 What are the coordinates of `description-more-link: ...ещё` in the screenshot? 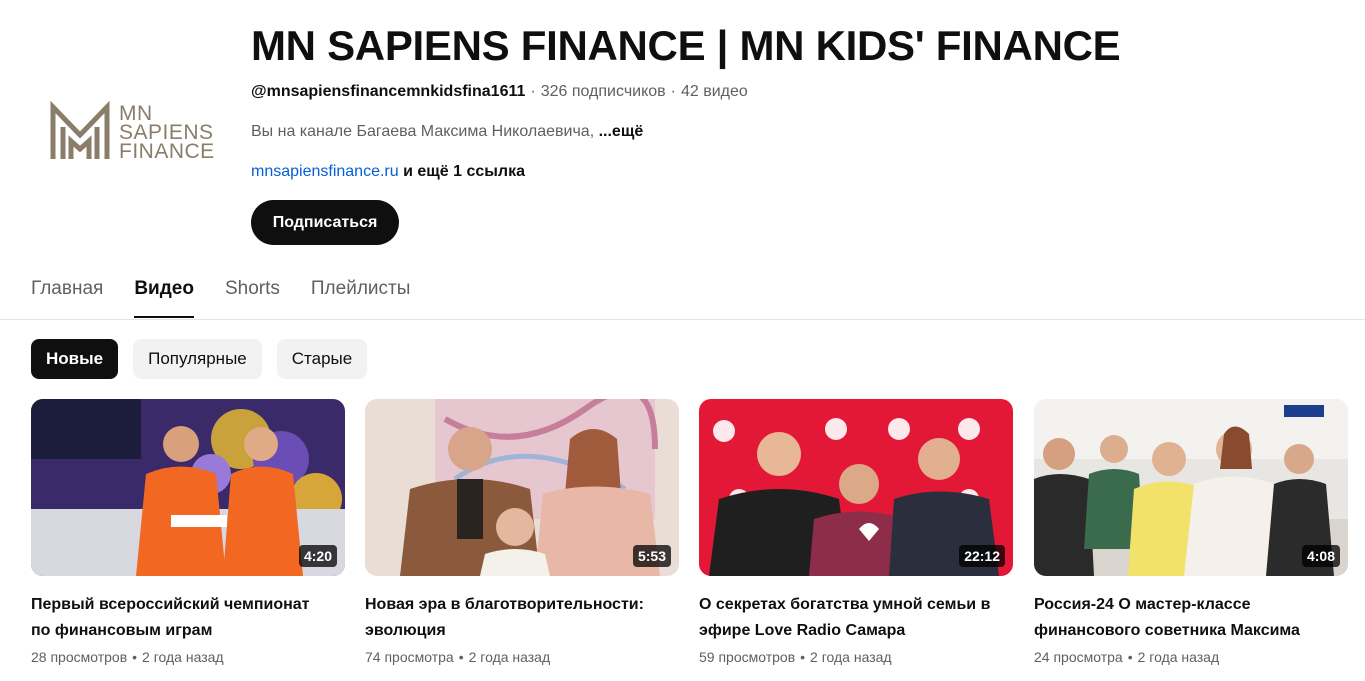 It's located at (621, 131).